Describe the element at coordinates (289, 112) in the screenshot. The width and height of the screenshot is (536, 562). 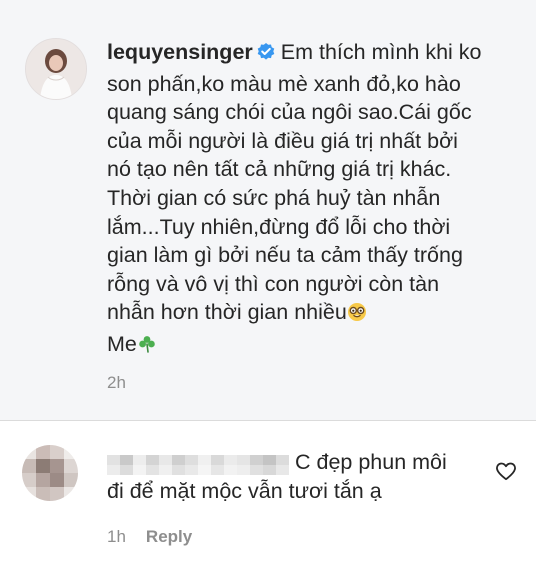
I see `caption-line-3: quang sáng chói của ngôi sao.Cái gốc` at that location.